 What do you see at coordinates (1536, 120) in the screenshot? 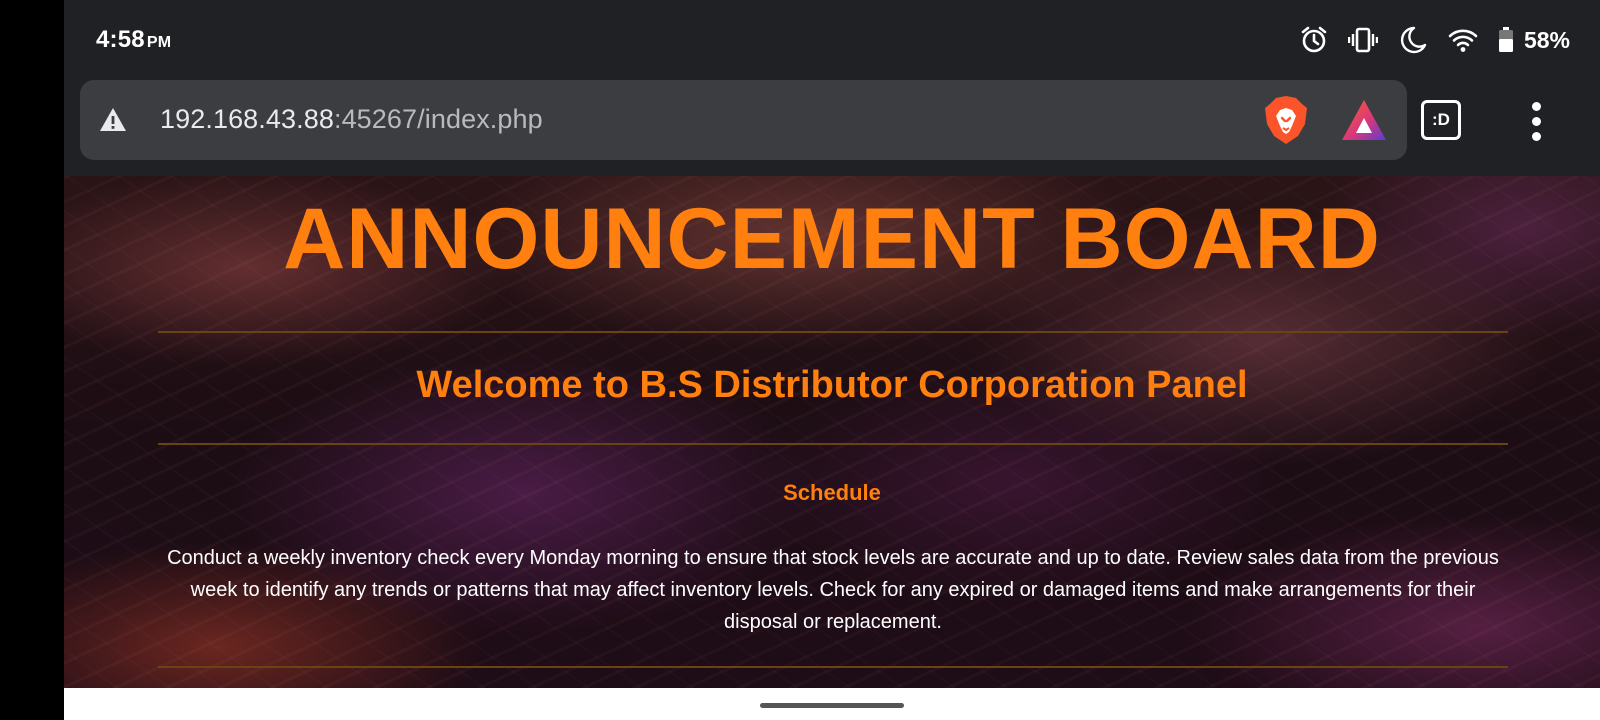
I see `more-vert-icon` at bounding box center [1536, 120].